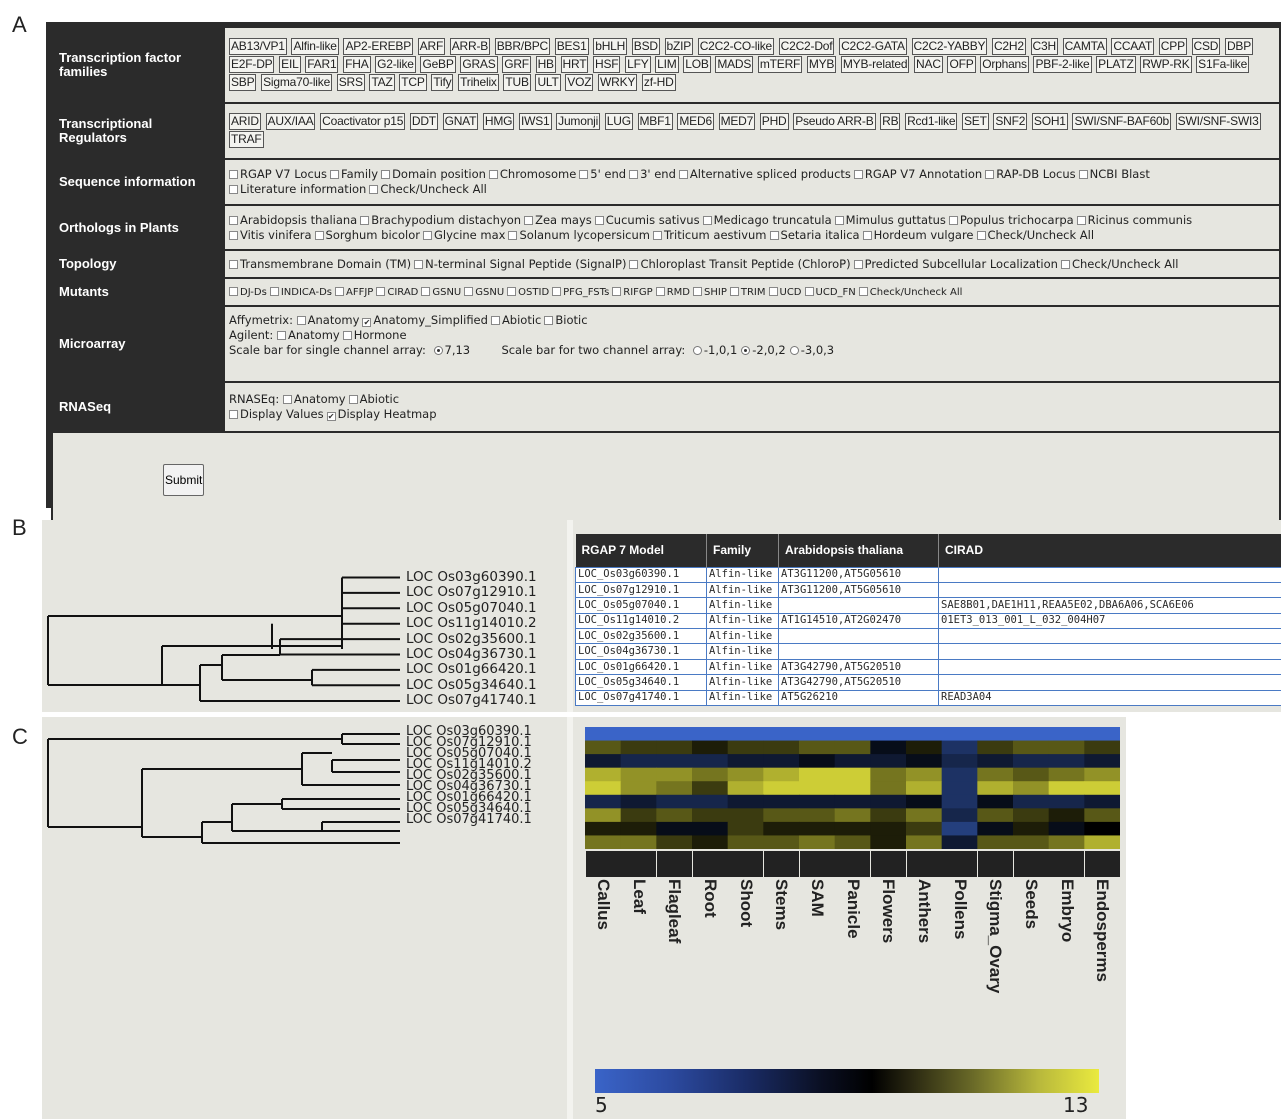 The height and width of the screenshot is (1119, 1281). Describe the element at coordinates (397, 292) in the screenshot. I see `mutant-option: CIRAD` at that location.